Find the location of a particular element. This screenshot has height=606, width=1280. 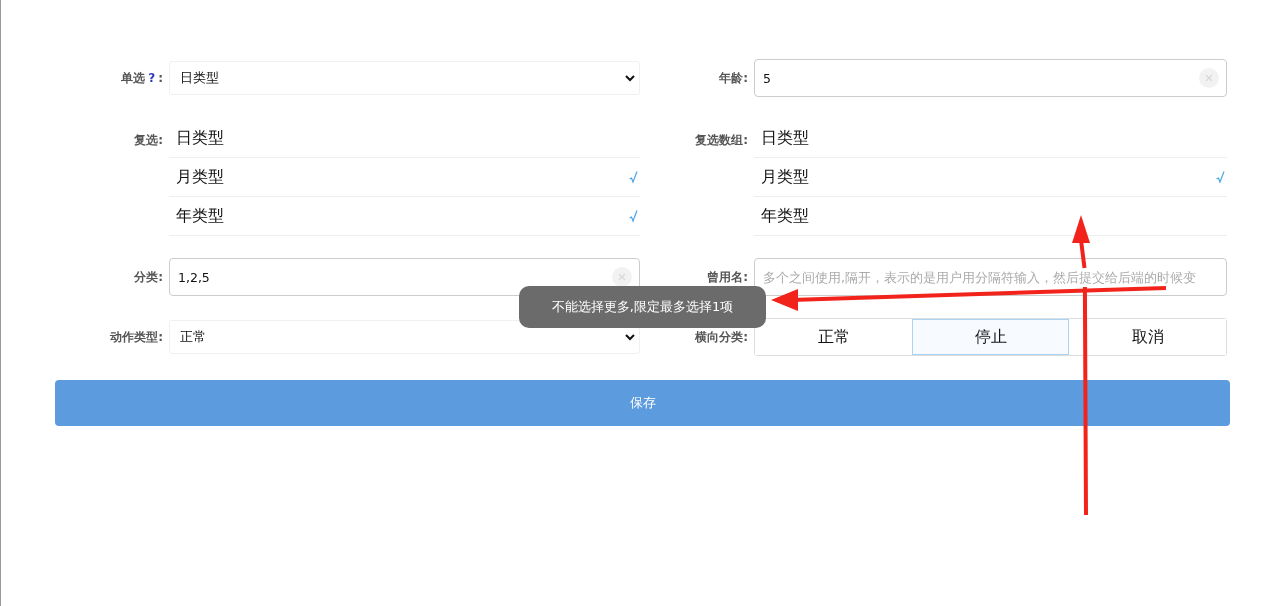

field-label: 年龄: is located at coordinates (733, 78).